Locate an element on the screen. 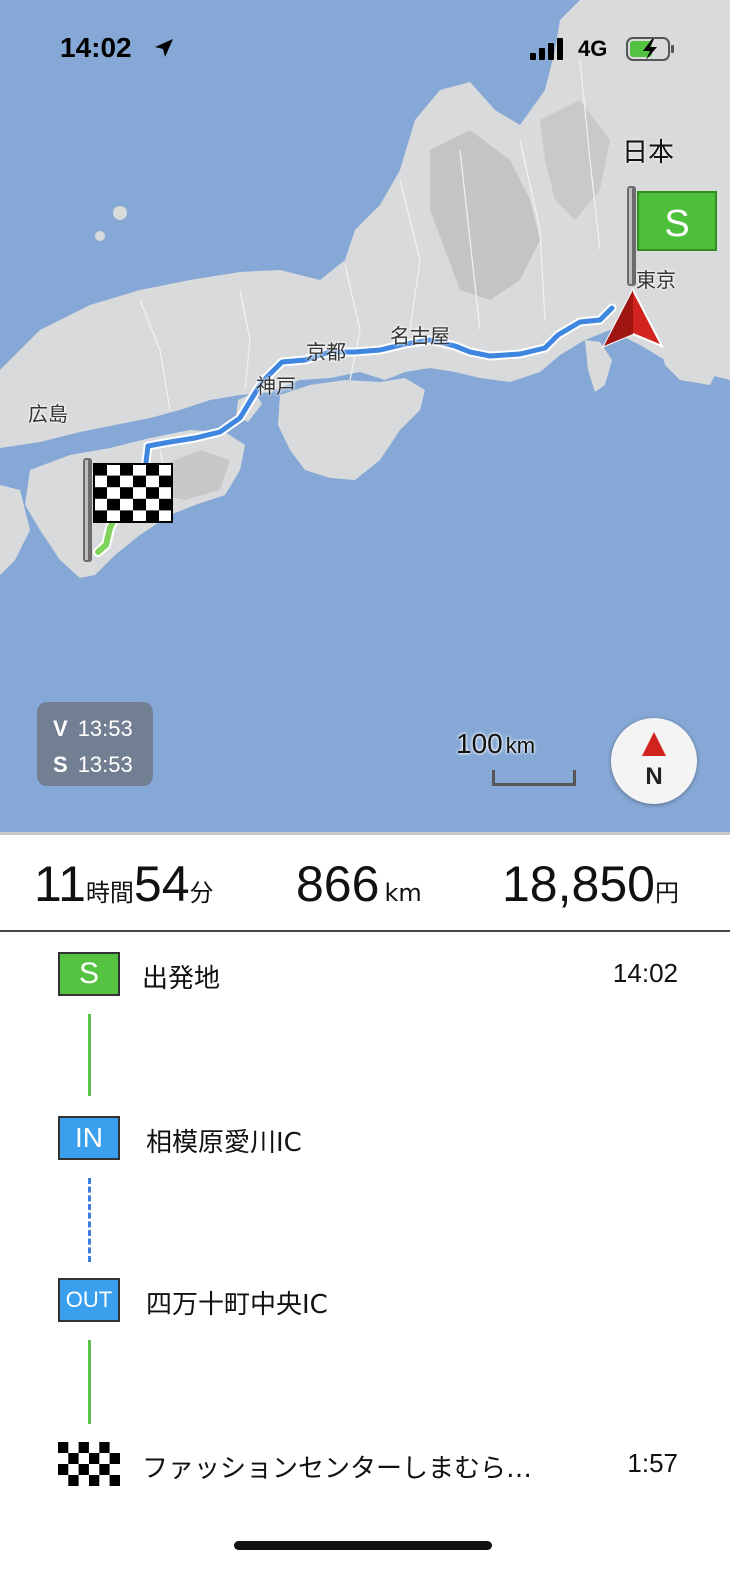 This screenshot has height=1579, width=730. toll: 18,850円 is located at coordinates (590, 884).